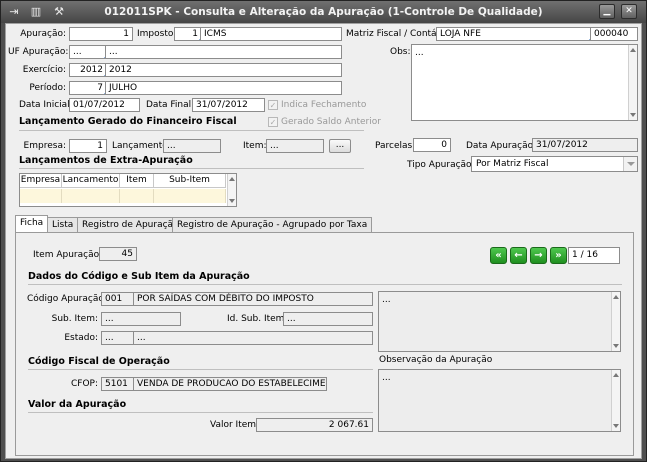 The height and width of the screenshot is (462, 647). I want to click on last-record-icon: », so click(558, 255).